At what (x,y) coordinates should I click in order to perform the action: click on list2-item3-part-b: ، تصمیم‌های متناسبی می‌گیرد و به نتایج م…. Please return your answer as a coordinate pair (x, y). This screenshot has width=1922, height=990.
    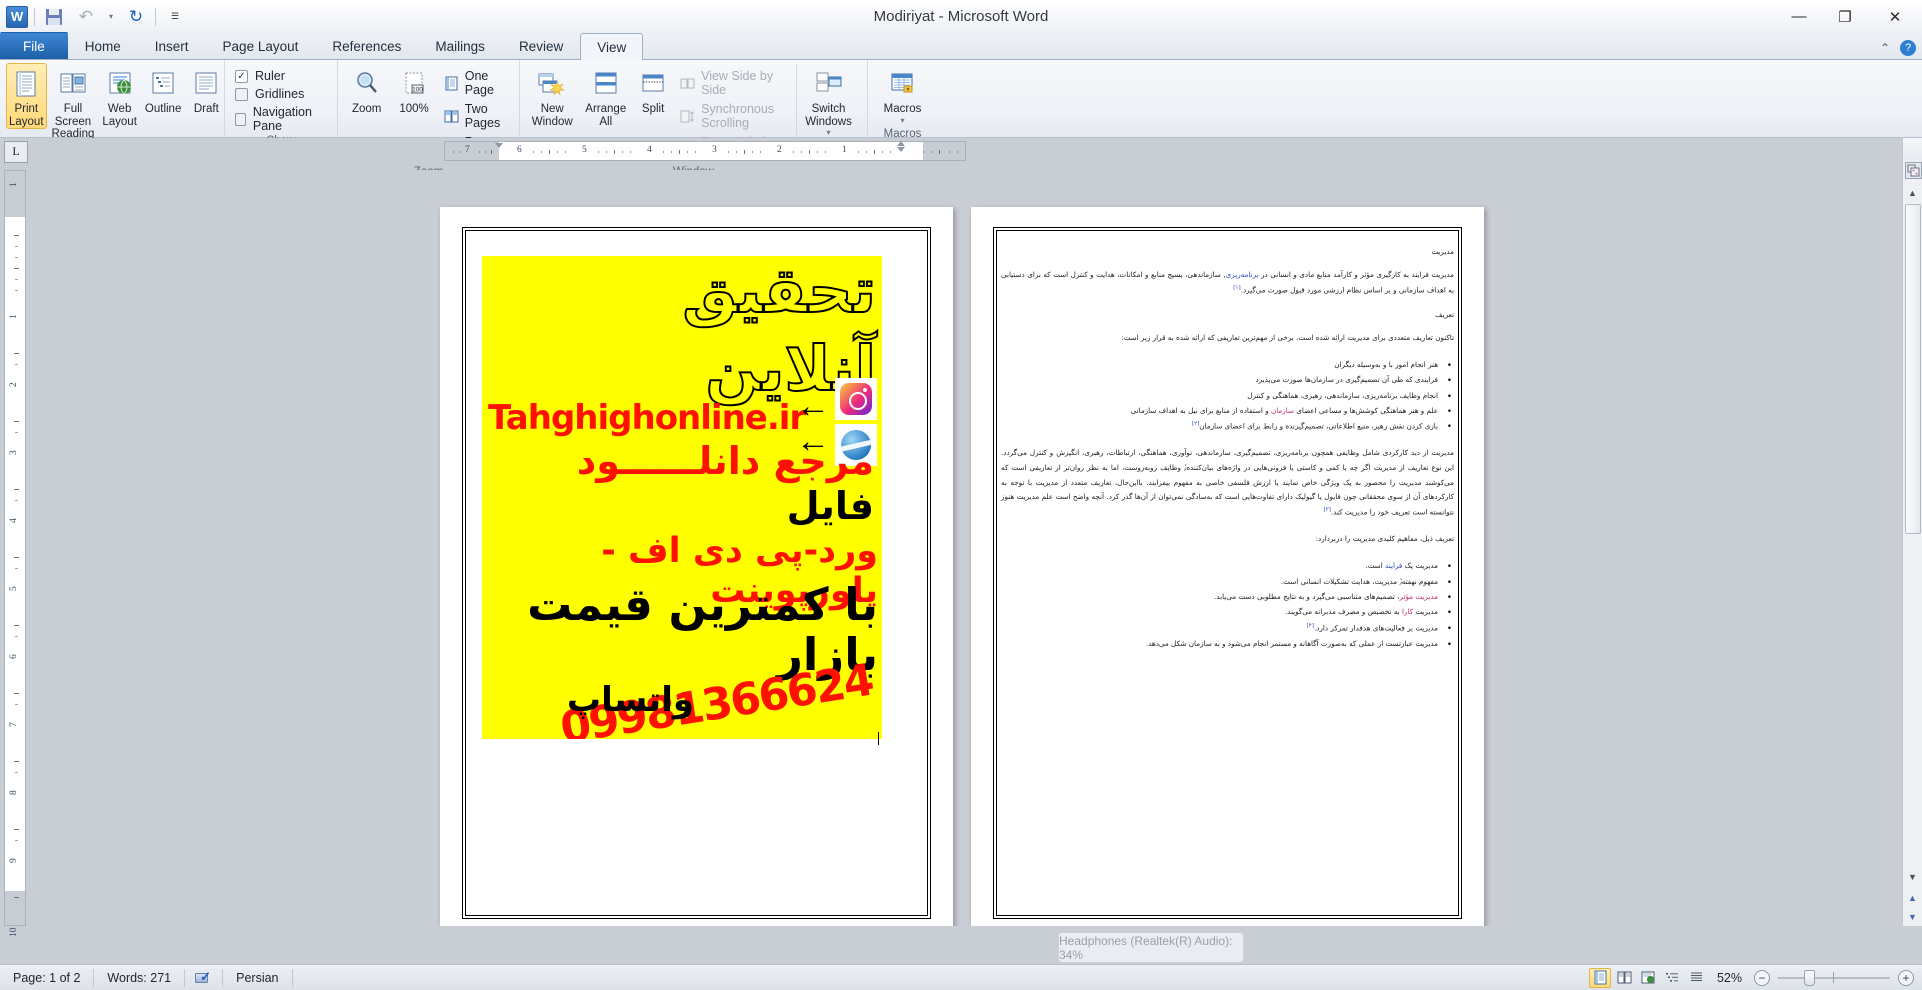
    Looking at the image, I should click on (1307, 596).